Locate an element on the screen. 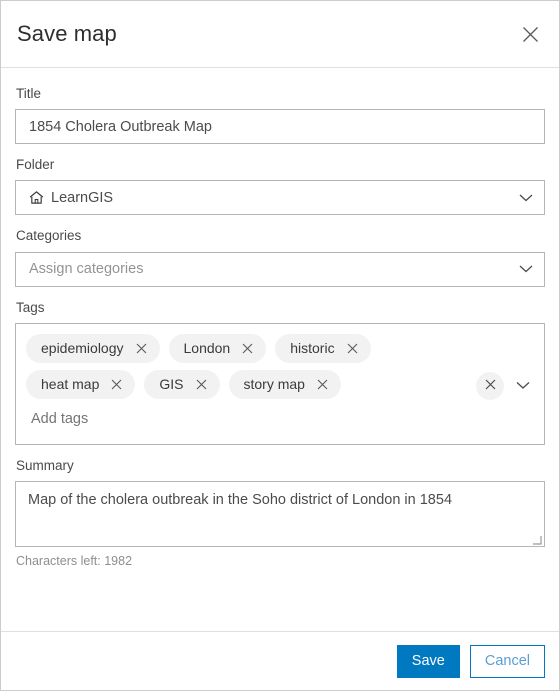  title-label: Title is located at coordinates (29, 93).